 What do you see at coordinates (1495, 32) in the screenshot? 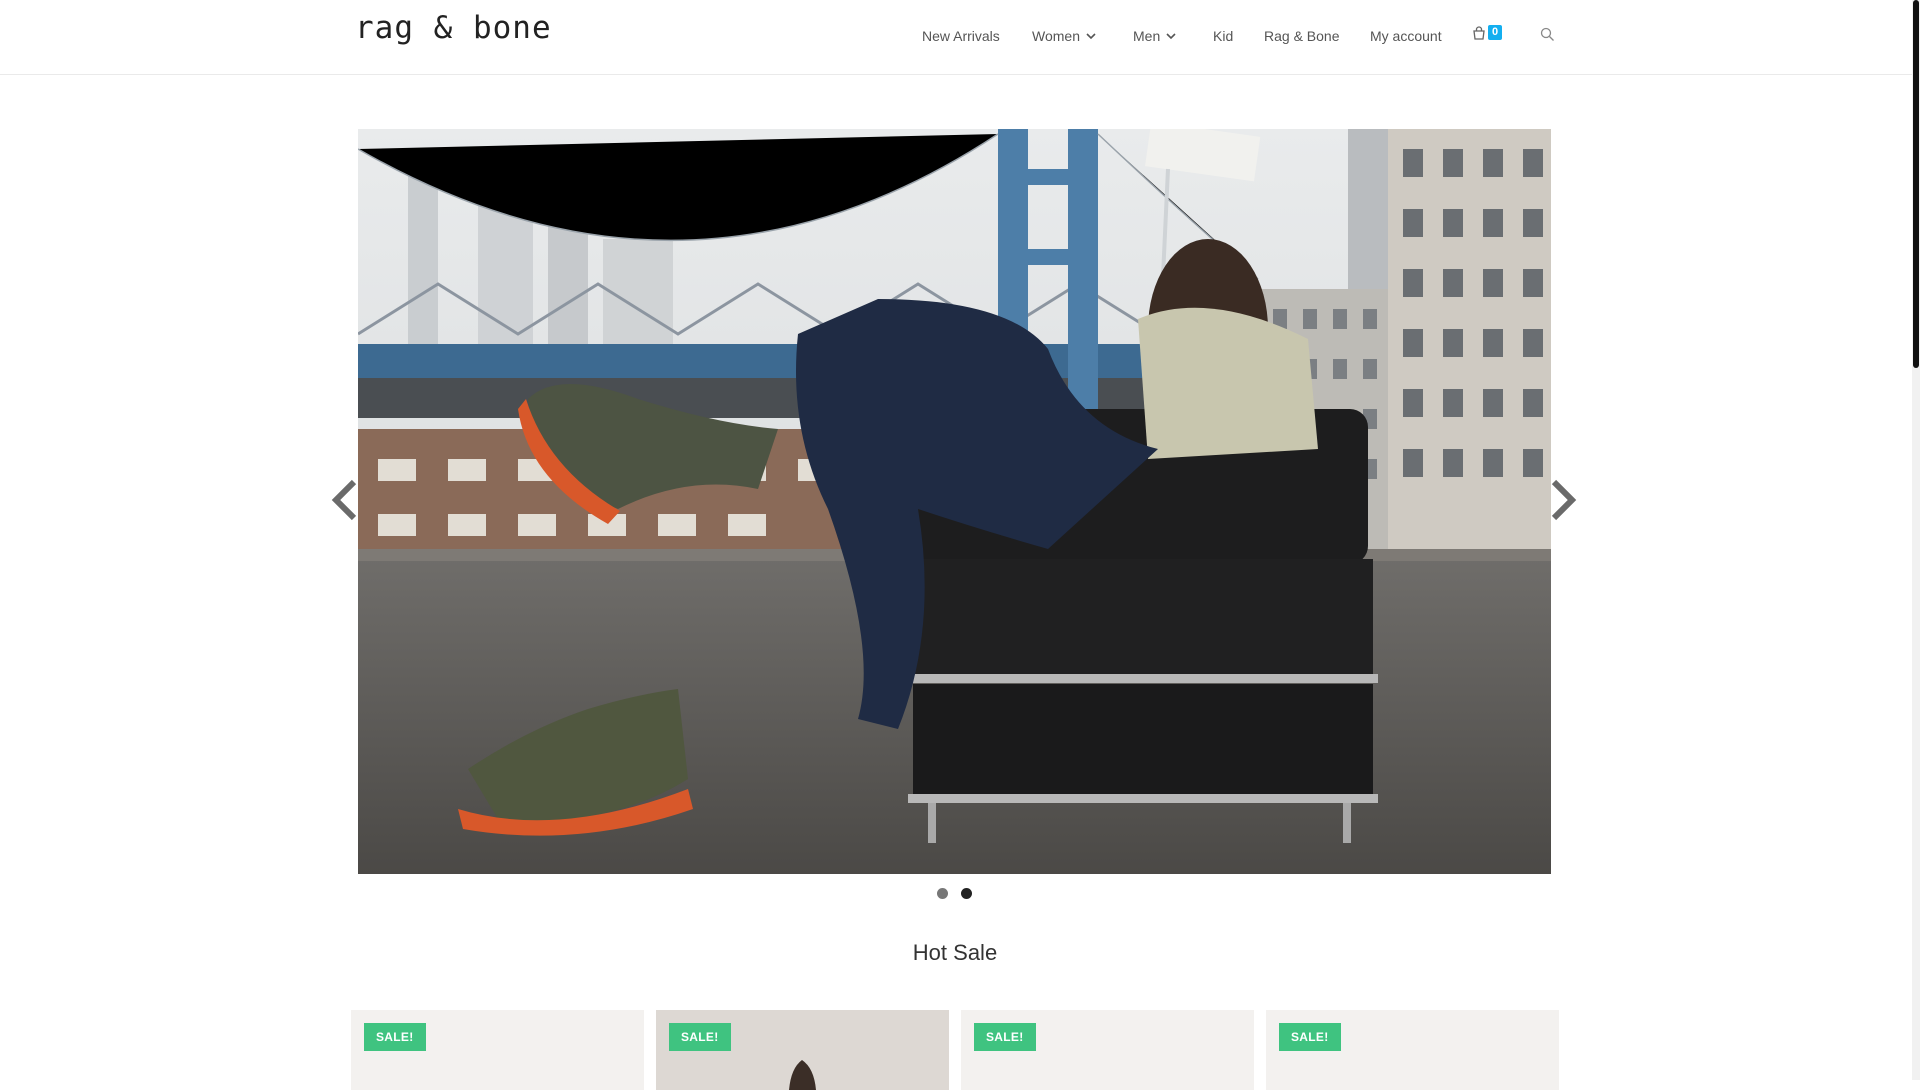
I see `cart-count-badge: 0` at bounding box center [1495, 32].